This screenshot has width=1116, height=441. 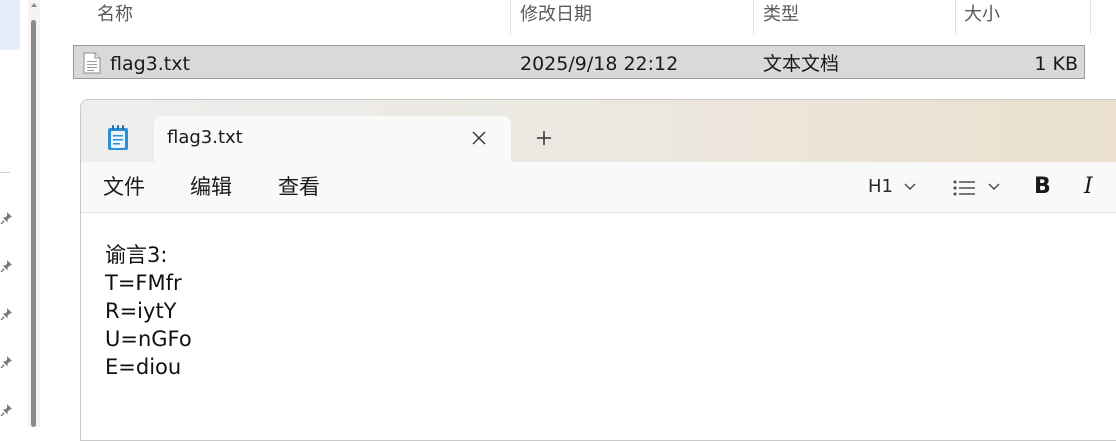 I want to click on column-header-modified: 修改日期, so click(x=556, y=17).